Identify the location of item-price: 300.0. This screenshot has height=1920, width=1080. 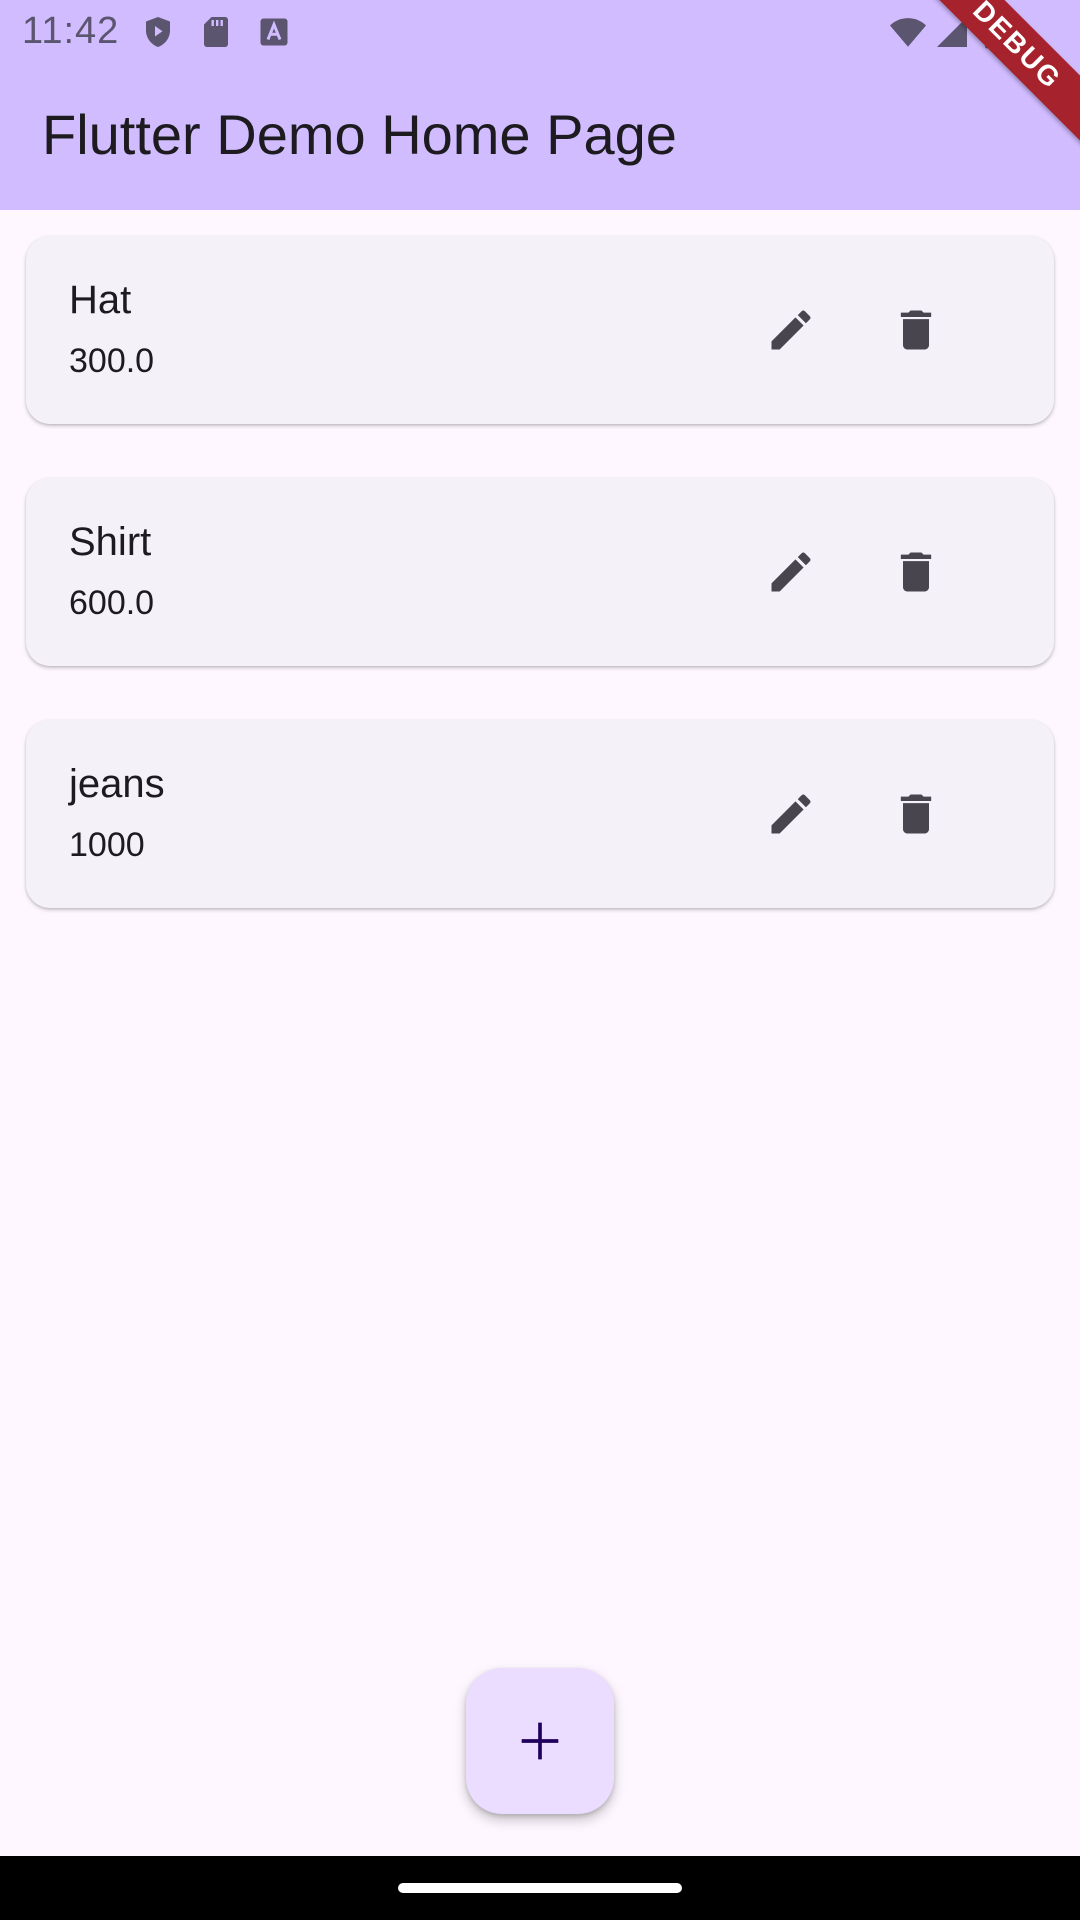
(112, 361).